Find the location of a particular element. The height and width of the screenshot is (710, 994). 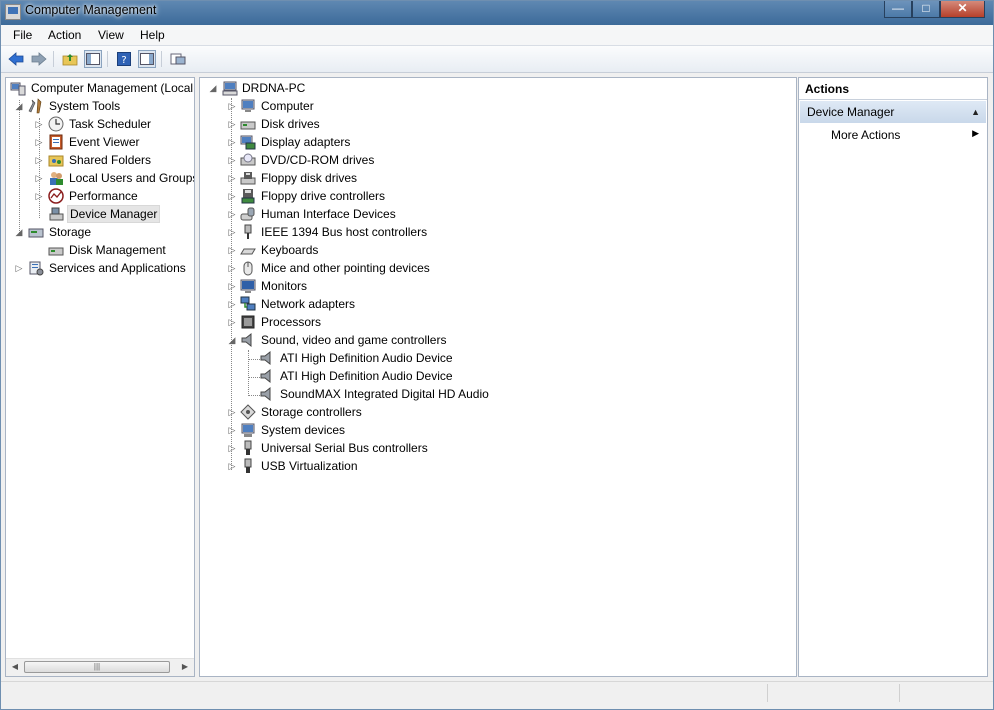

device-category-label: Universal Serial Bus controllers is located at coordinates (344, 448).